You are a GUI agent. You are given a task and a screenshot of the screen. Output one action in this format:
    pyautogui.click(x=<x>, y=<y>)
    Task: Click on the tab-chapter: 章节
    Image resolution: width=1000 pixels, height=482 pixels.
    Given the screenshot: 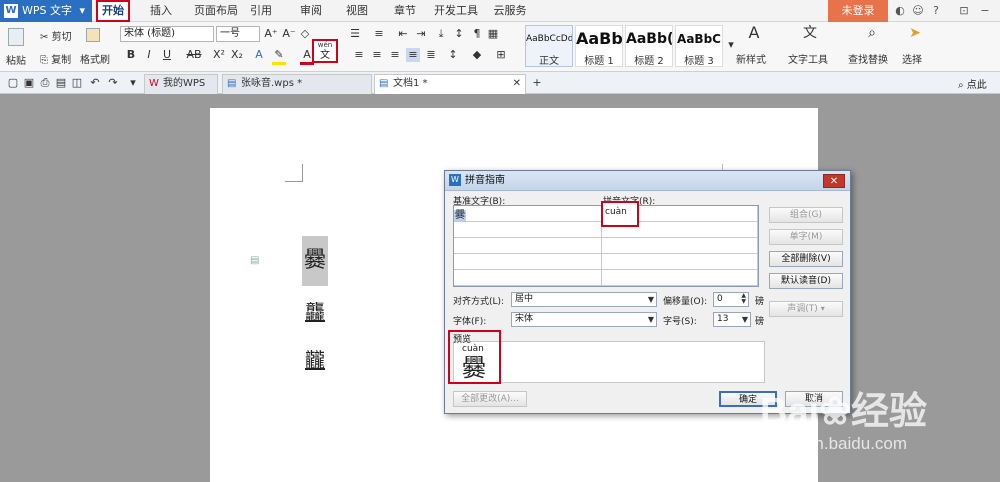 What is the action you would take?
    pyautogui.click(x=405, y=11)
    